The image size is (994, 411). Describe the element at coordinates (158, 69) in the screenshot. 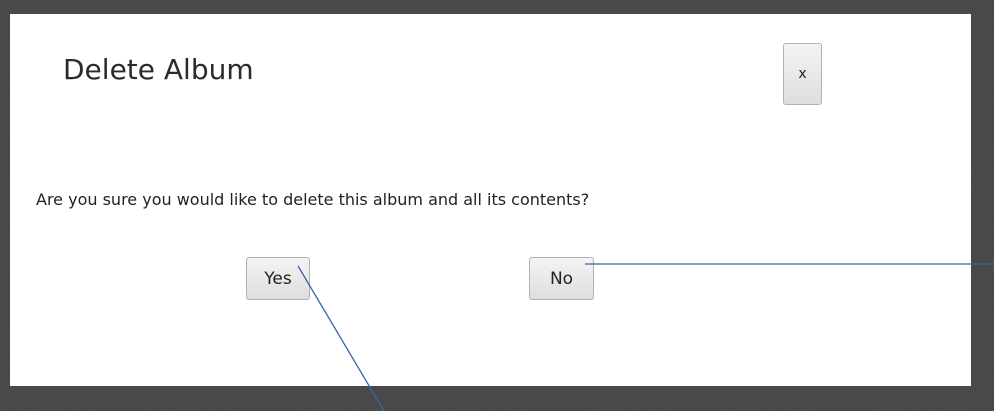

I see `dialog-title: Delete Album` at that location.